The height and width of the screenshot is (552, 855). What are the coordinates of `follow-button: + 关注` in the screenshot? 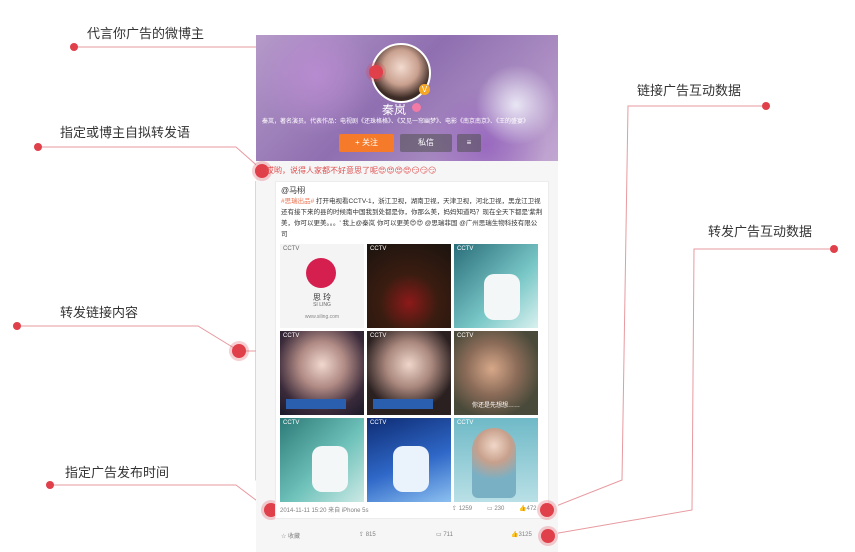 It's located at (366, 143).